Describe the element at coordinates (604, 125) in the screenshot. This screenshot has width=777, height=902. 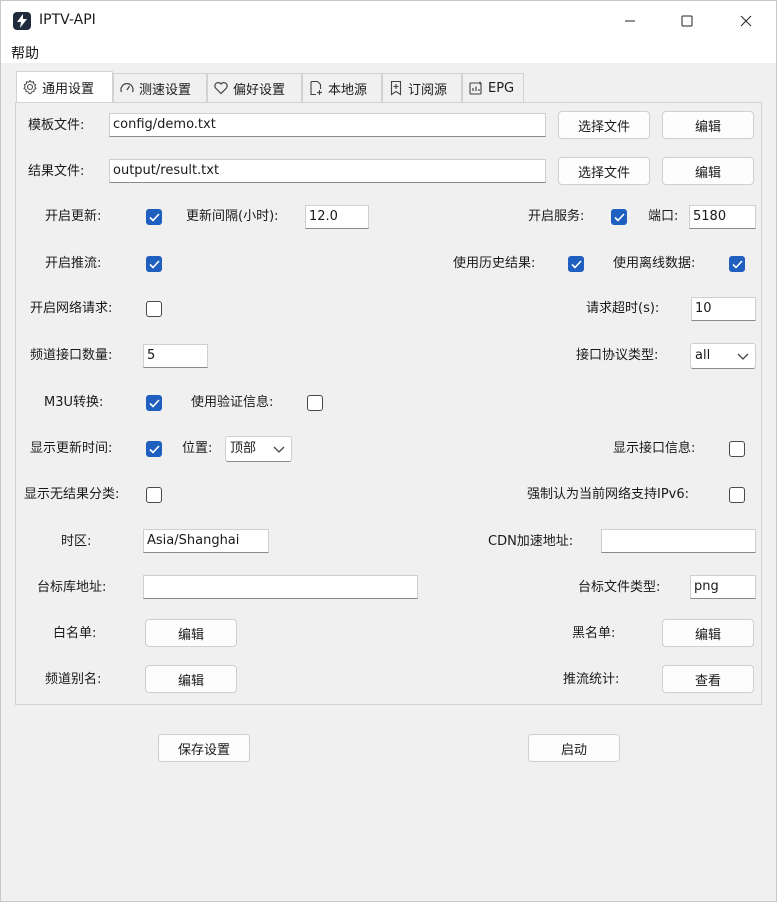
I see `template-choose-file-button: 选择文件` at that location.